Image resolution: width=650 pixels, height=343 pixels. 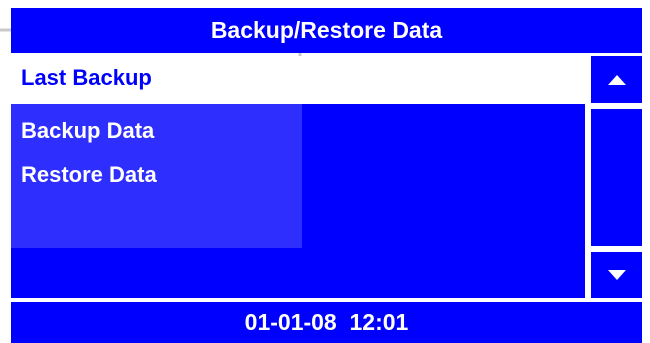 I want to click on scroll-up-button, so click(x=616, y=79).